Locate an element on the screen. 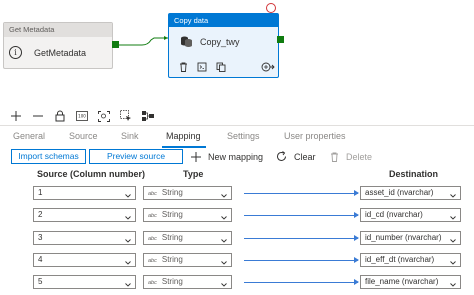  code-icon is located at coordinates (202, 68).